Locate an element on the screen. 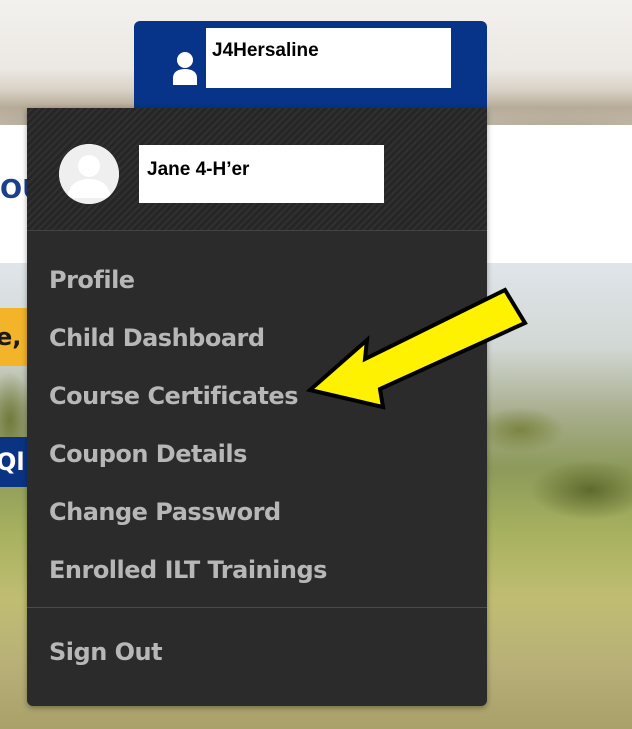 The image size is (632, 729). page-button-fragment: Ql is located at coordinates (14, 462).